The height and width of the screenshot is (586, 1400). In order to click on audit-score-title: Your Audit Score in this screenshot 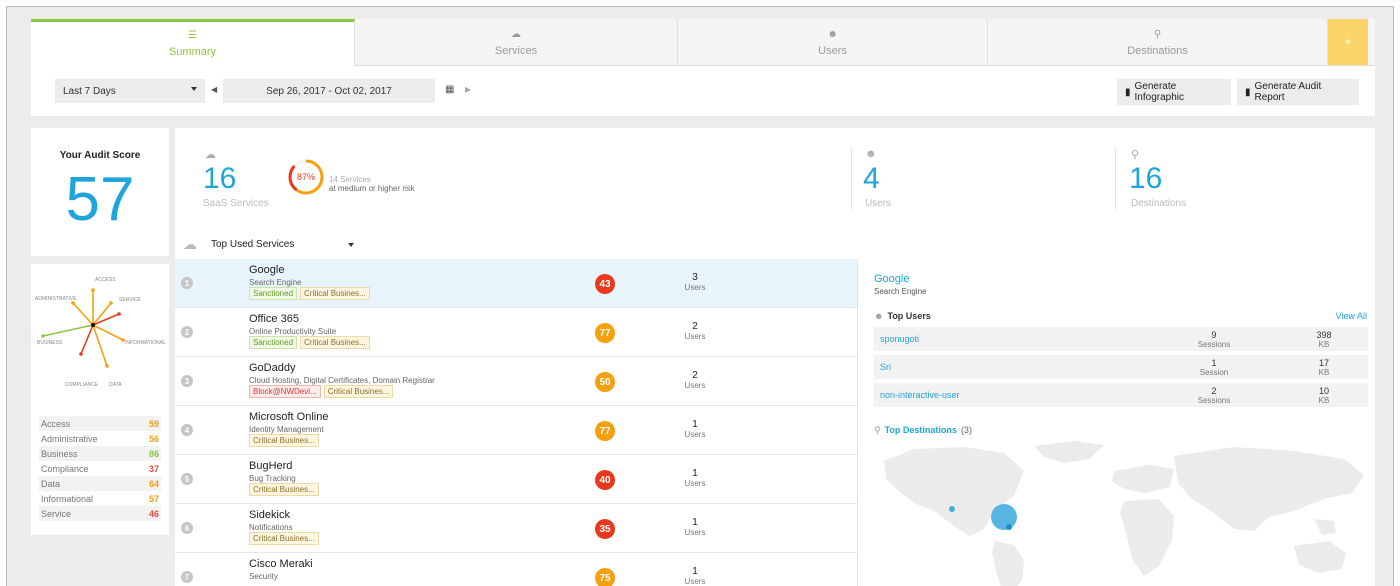, I will do `click(100, 155)`.